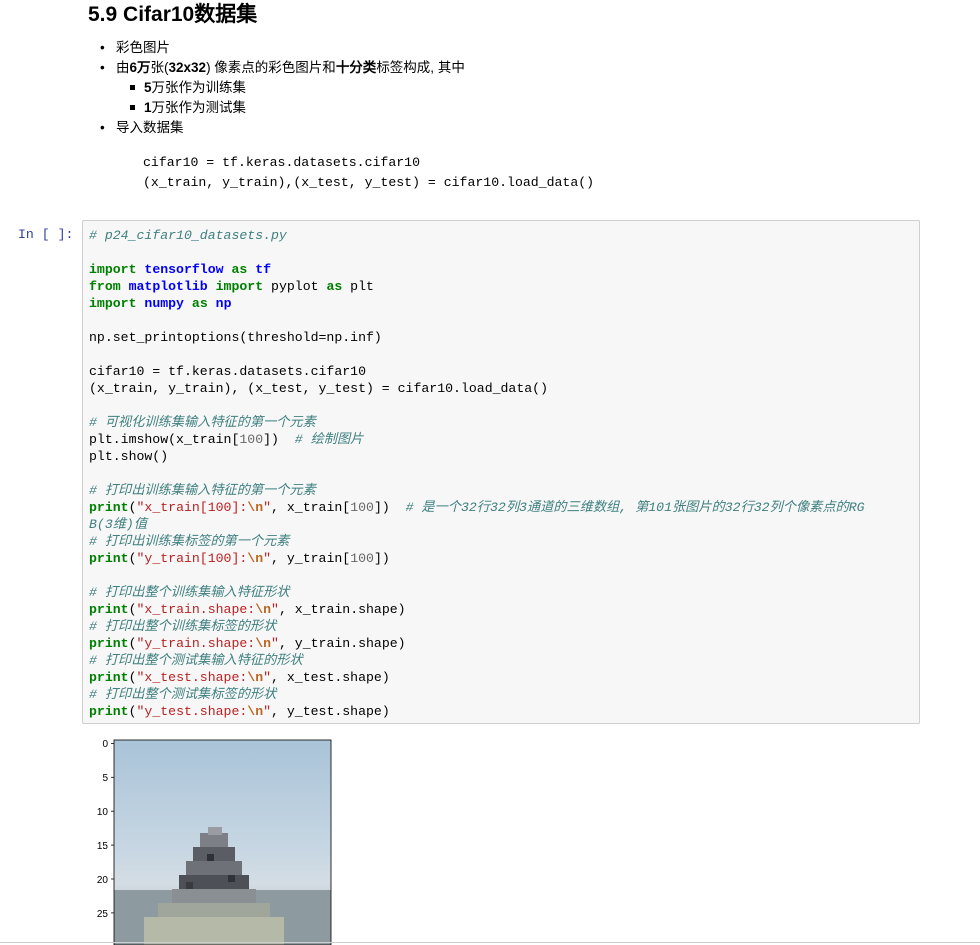 This screenshot has width=980, height=945. Describe the element at coordinates (105, 829) in the screenshot. I see `y-axis: 0 5 10 15 20 25` at that location.